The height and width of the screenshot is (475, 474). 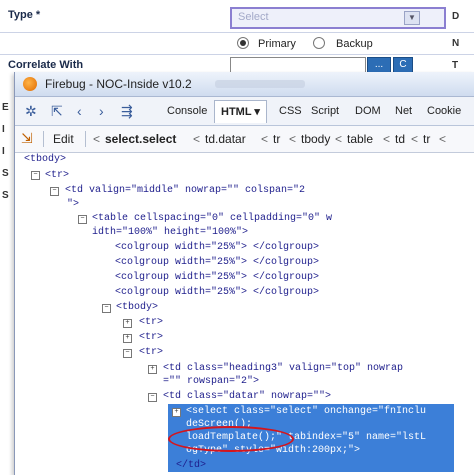 What do you see at coordinates (191, 465) in the screenshot?
I see `tree-node: </td>` at bounding box center [191, 465].